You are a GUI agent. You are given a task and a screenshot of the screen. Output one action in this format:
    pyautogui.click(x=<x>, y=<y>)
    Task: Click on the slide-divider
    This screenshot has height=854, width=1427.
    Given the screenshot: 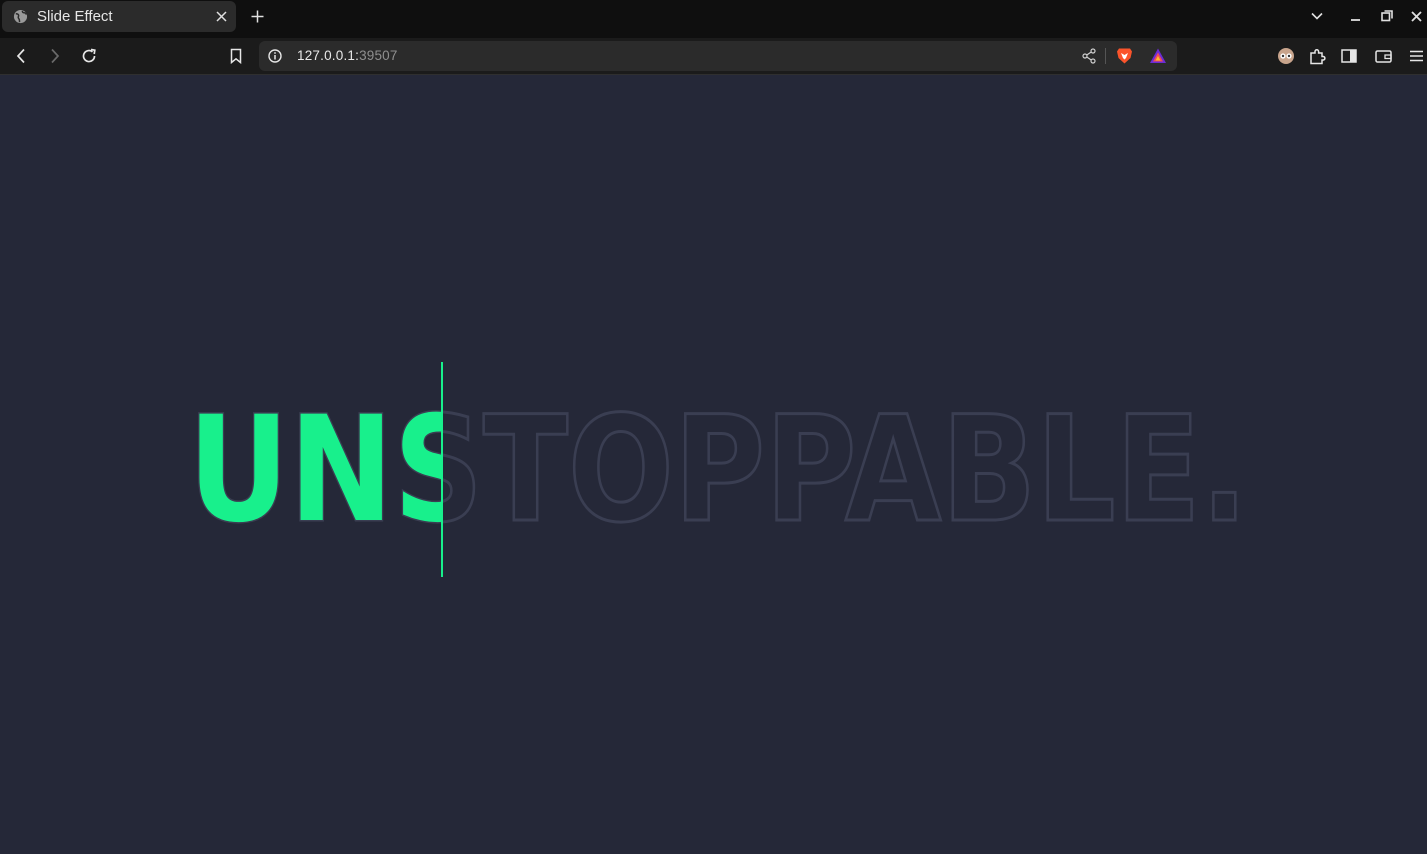 What is the action you would take?
    pyautogui.click(x=442, y=469)
    